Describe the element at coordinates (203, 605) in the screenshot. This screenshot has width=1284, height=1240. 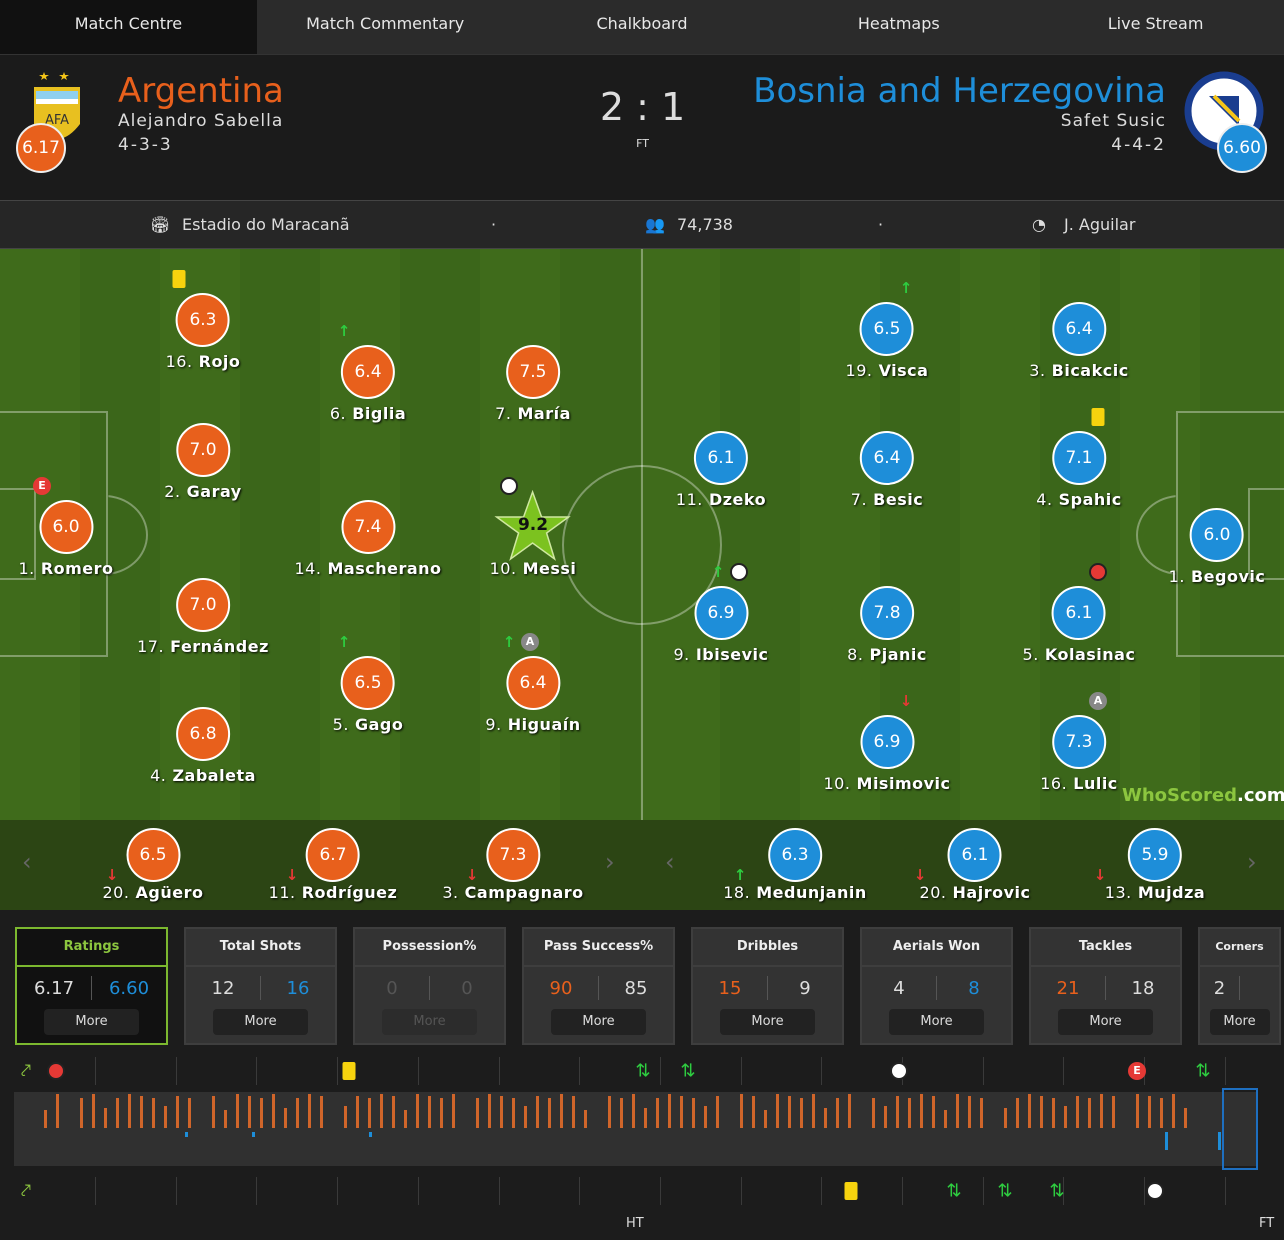
I see `player-rating: 7.0` at that location.